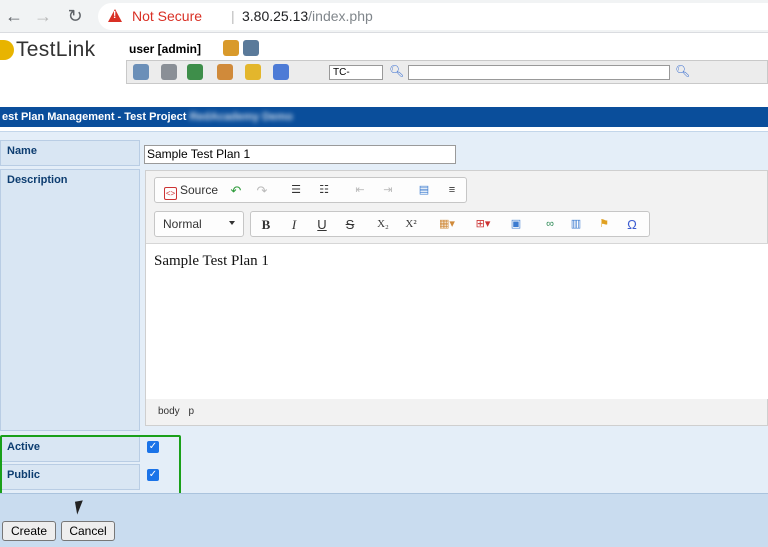 Image resolution: width=768 pixels, height=547 pixels. Describe the element at coordinates (211, 261) in the screenshot. I see `editor-content-text: Sample Test Plan 1` at that location.